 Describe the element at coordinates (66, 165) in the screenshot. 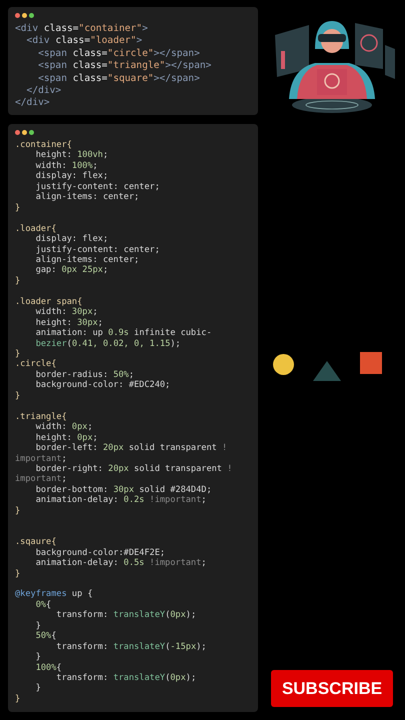

I see `code-line: width: 100%;` at that location.